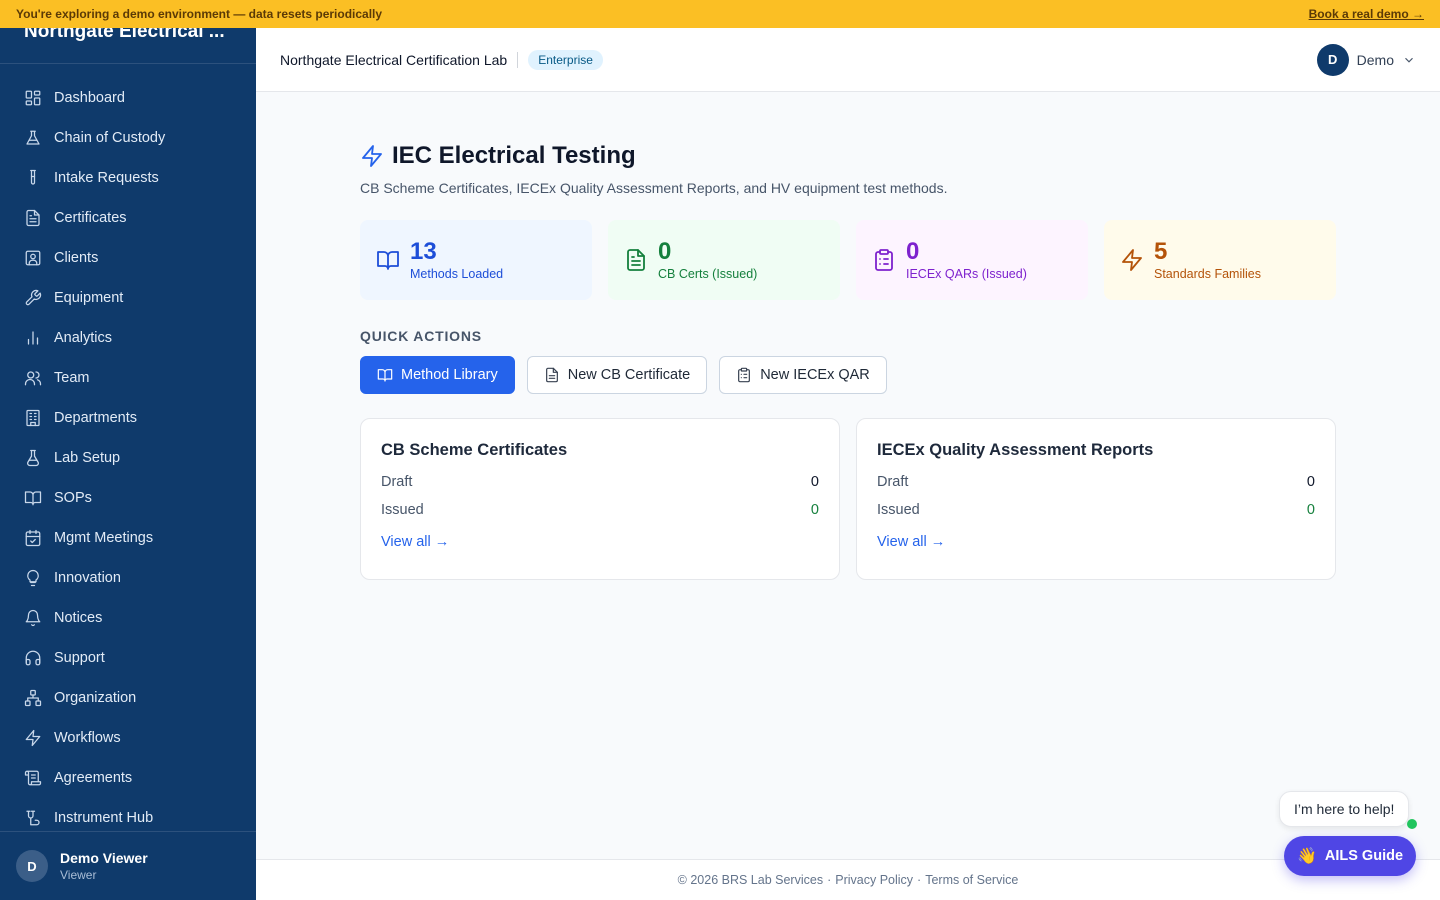 This screenshot has height=900, width=1440. I want to click on sidebar-item-chain-of-custody: Chain of Custody, so click(128, 138).